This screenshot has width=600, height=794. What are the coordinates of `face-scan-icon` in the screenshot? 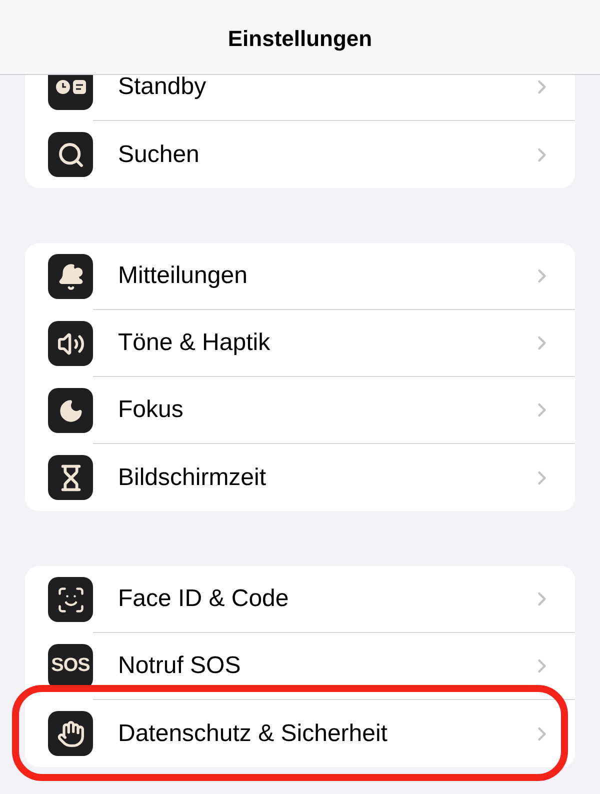 It's located at (70, 599).